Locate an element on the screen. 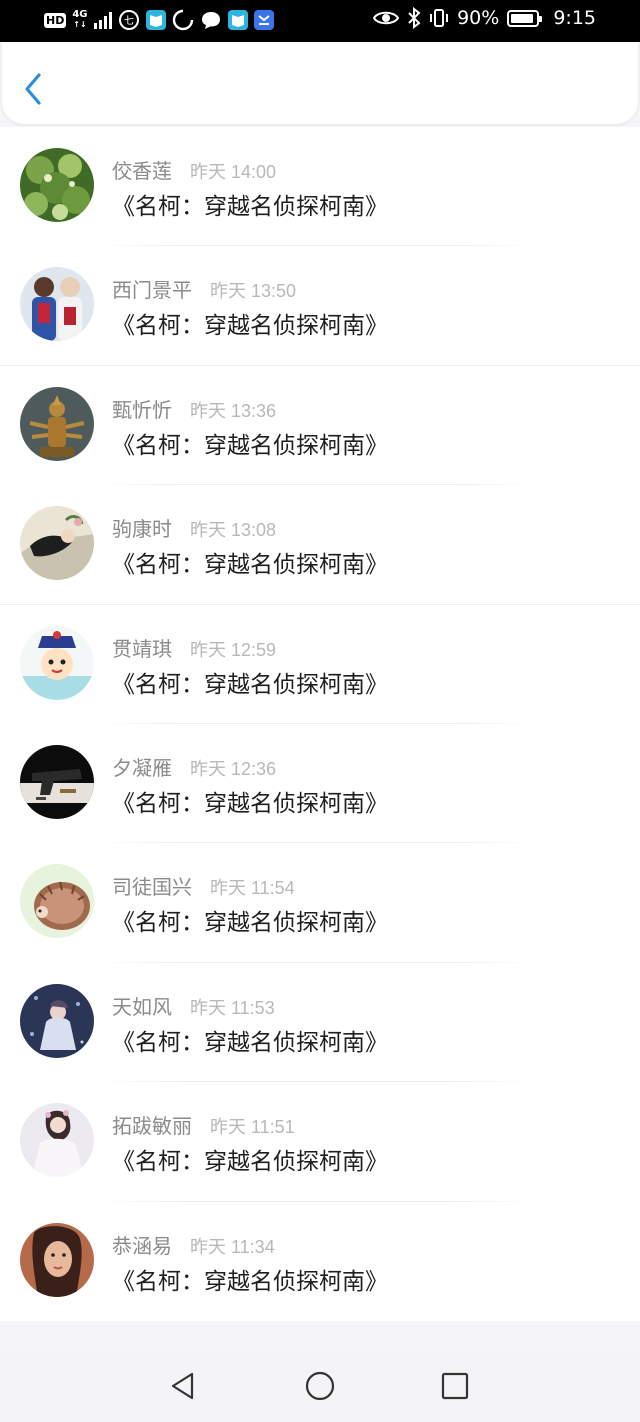  svg-text: 七 is located at coordinates (129, 21).